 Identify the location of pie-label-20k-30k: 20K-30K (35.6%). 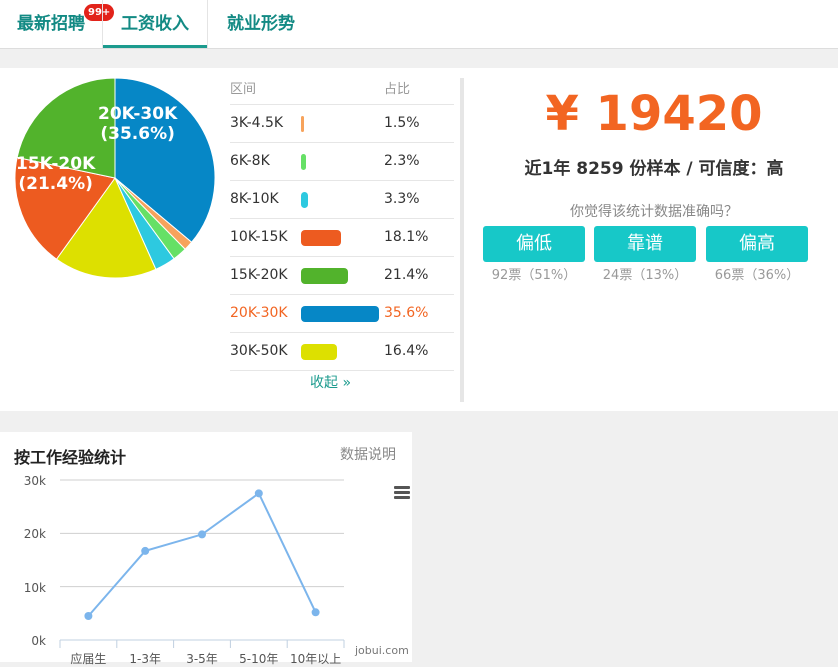
(138, 124).